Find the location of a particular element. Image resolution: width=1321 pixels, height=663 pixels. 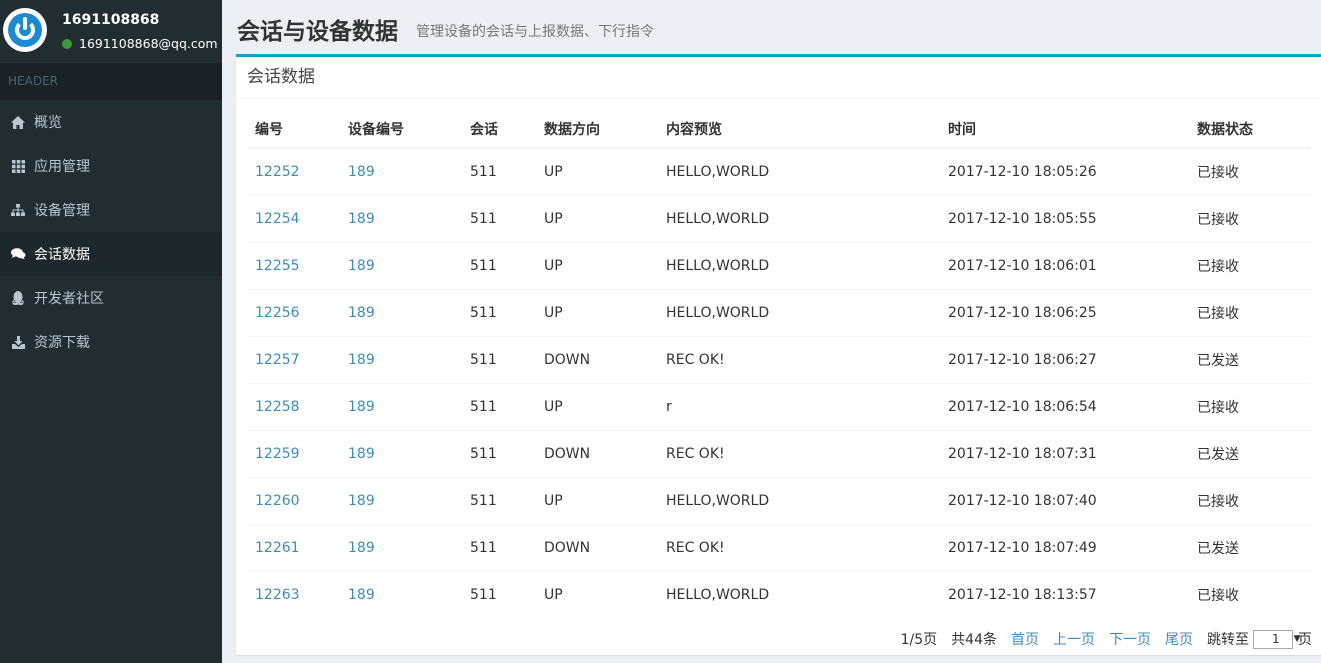

cell-time: 2017-12-10 18:07:40 is located at coordinates (1064, 500).